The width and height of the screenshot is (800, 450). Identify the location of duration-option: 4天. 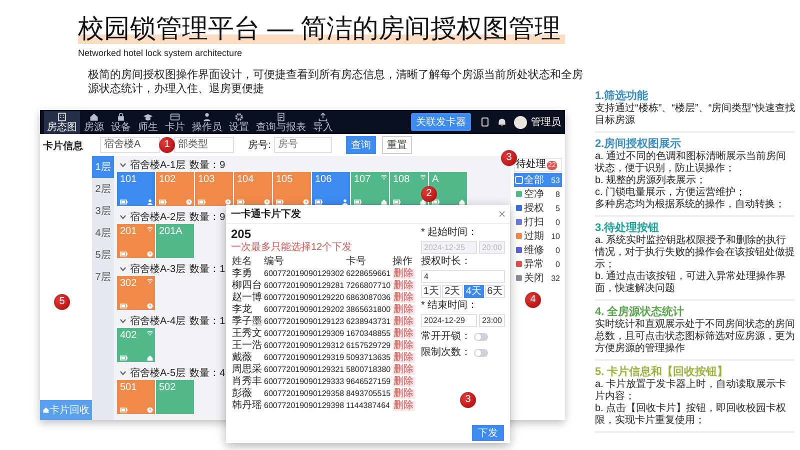
(474, 291).